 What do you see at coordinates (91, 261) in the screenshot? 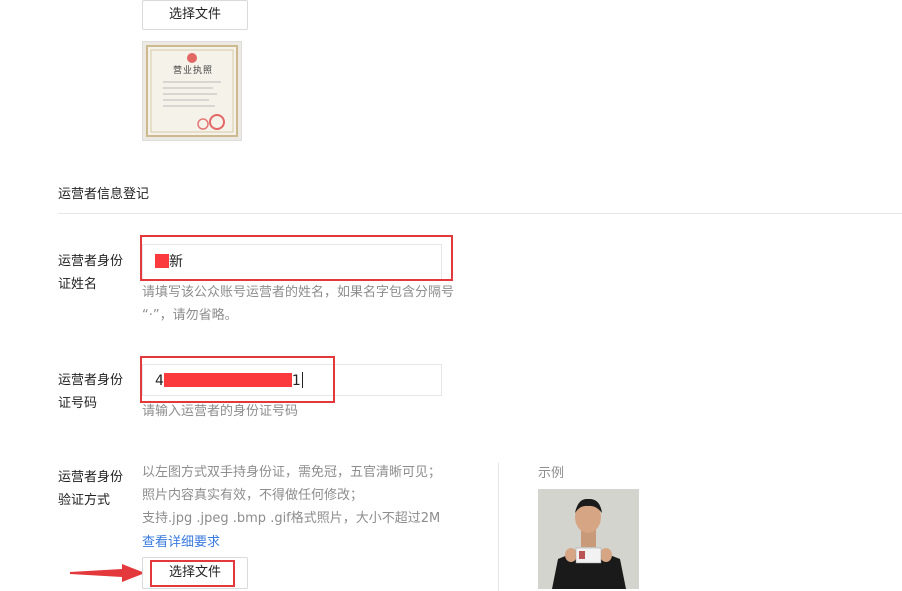
I see `name-label-line1: 运营者身份` at bounding box center [91, 261].